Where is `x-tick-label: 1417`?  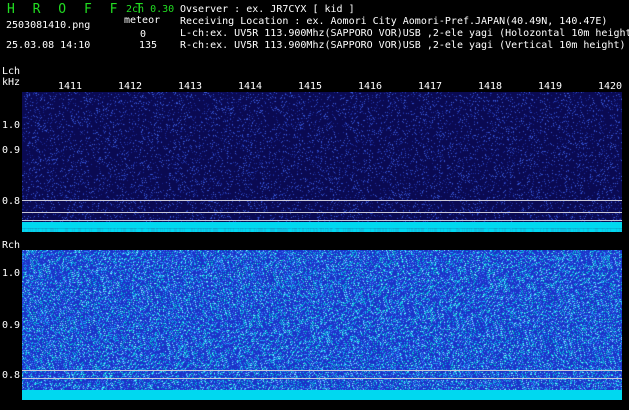 x-tick-label: 1417 is located at coordinates (430, 86).